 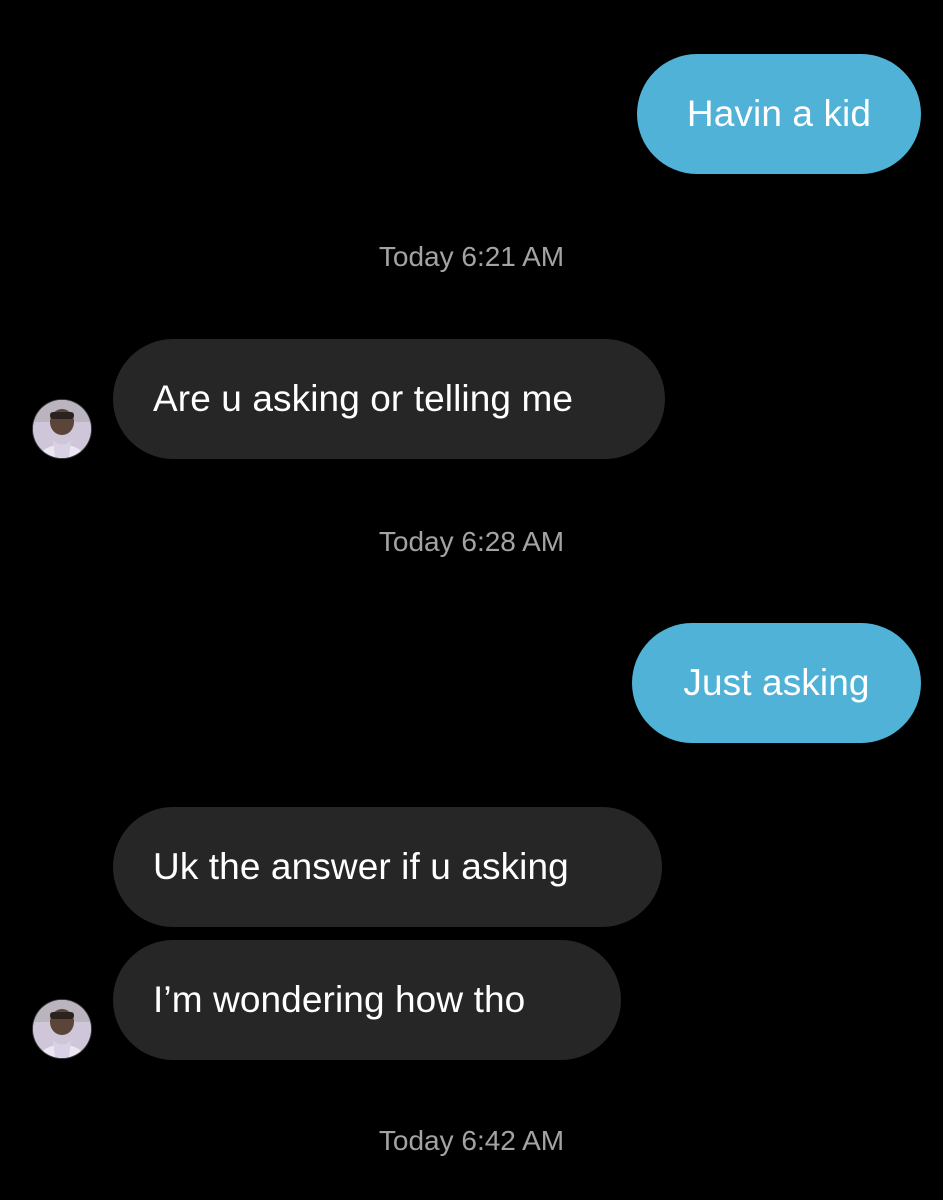 I want to click on message-text: I’m wondering how tho, so click(x=339, y=999).